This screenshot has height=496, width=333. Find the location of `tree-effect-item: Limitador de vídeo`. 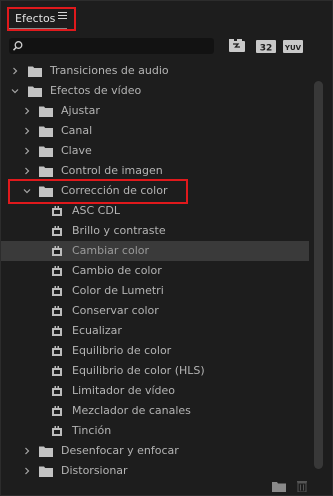

tree-effect-item: Limitador de vídeo is located at coordinates (155, 391).